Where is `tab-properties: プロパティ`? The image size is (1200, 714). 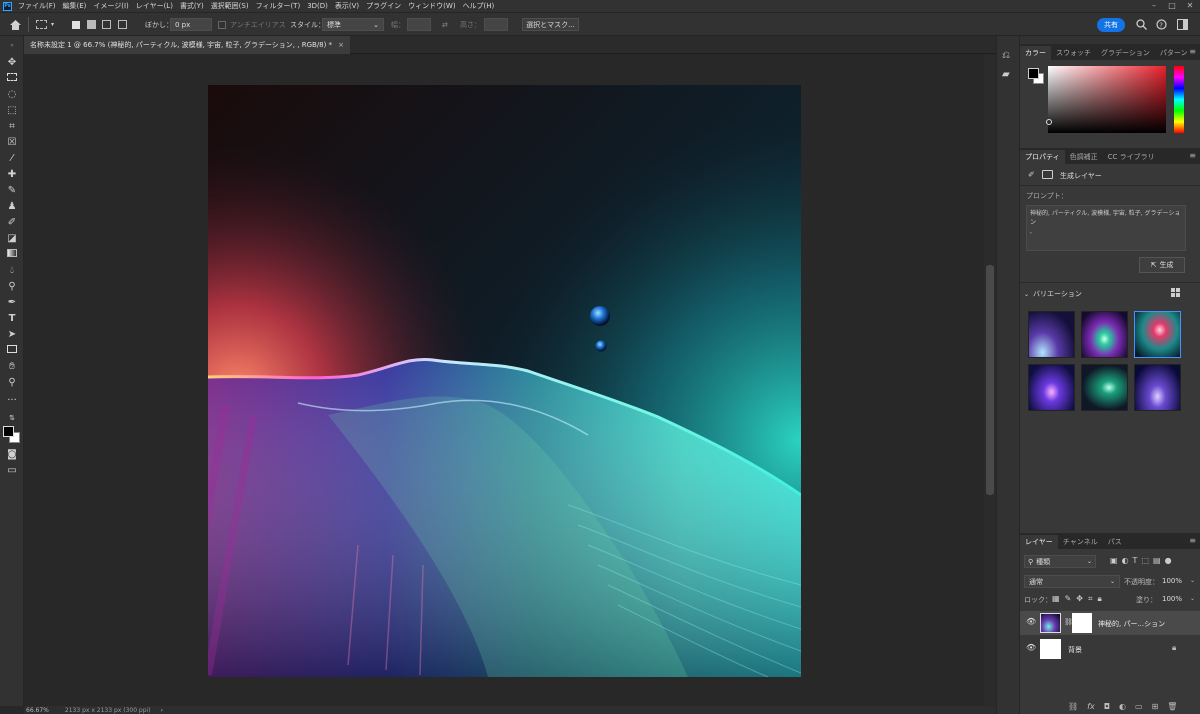 tab-properties: プロパティ is located at coordinates (1042, 157).